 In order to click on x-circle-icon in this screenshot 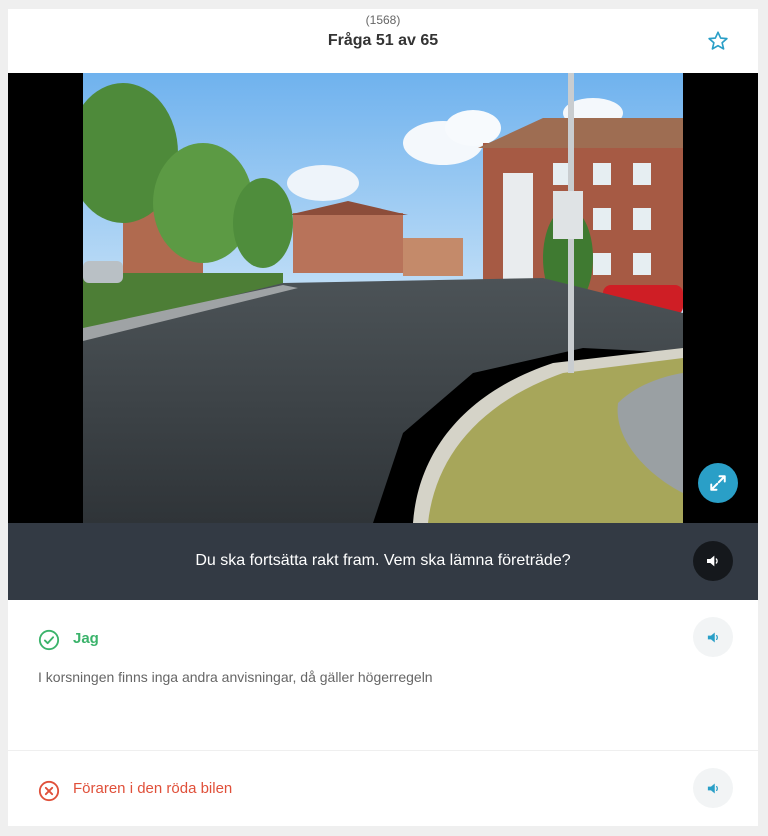, I will do `click(49, 791)`.